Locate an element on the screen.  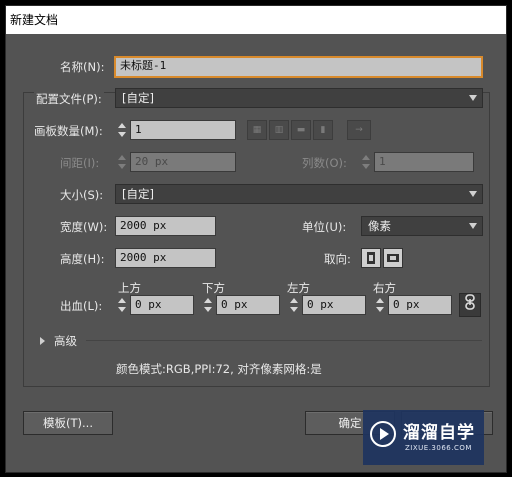
bleed-left-input: 0 px is located at coordinates (334, 305).